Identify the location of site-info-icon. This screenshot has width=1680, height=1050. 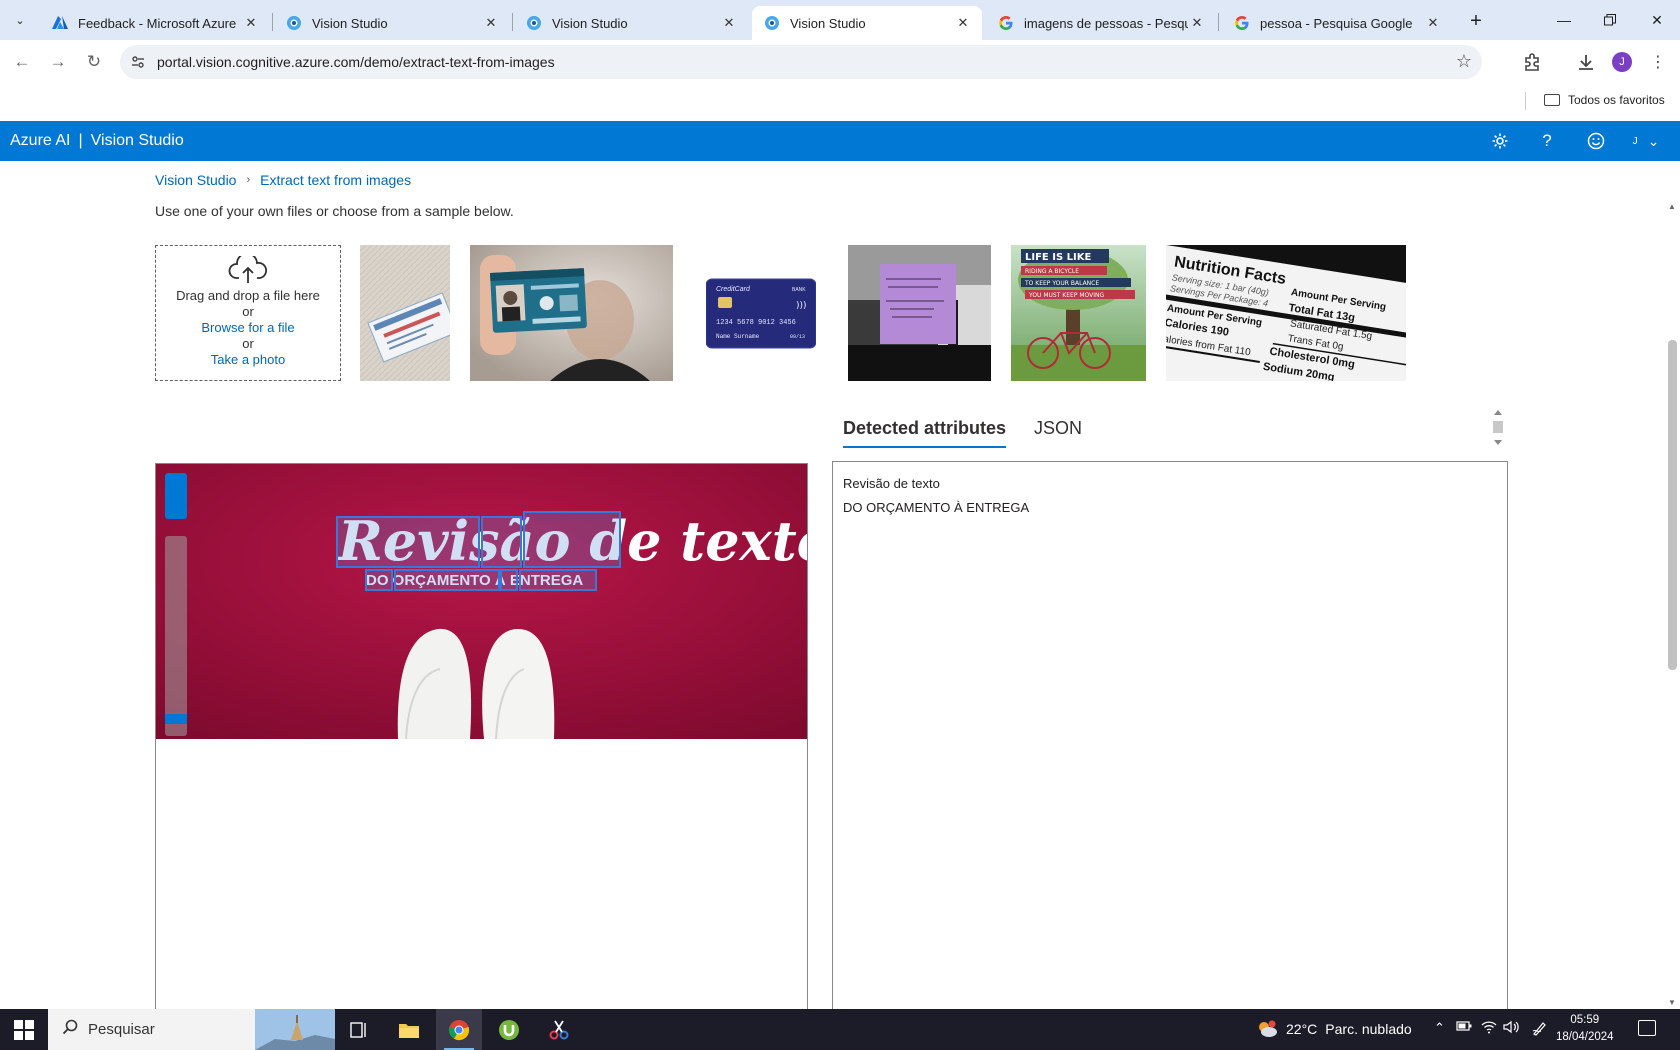
(138, 62).